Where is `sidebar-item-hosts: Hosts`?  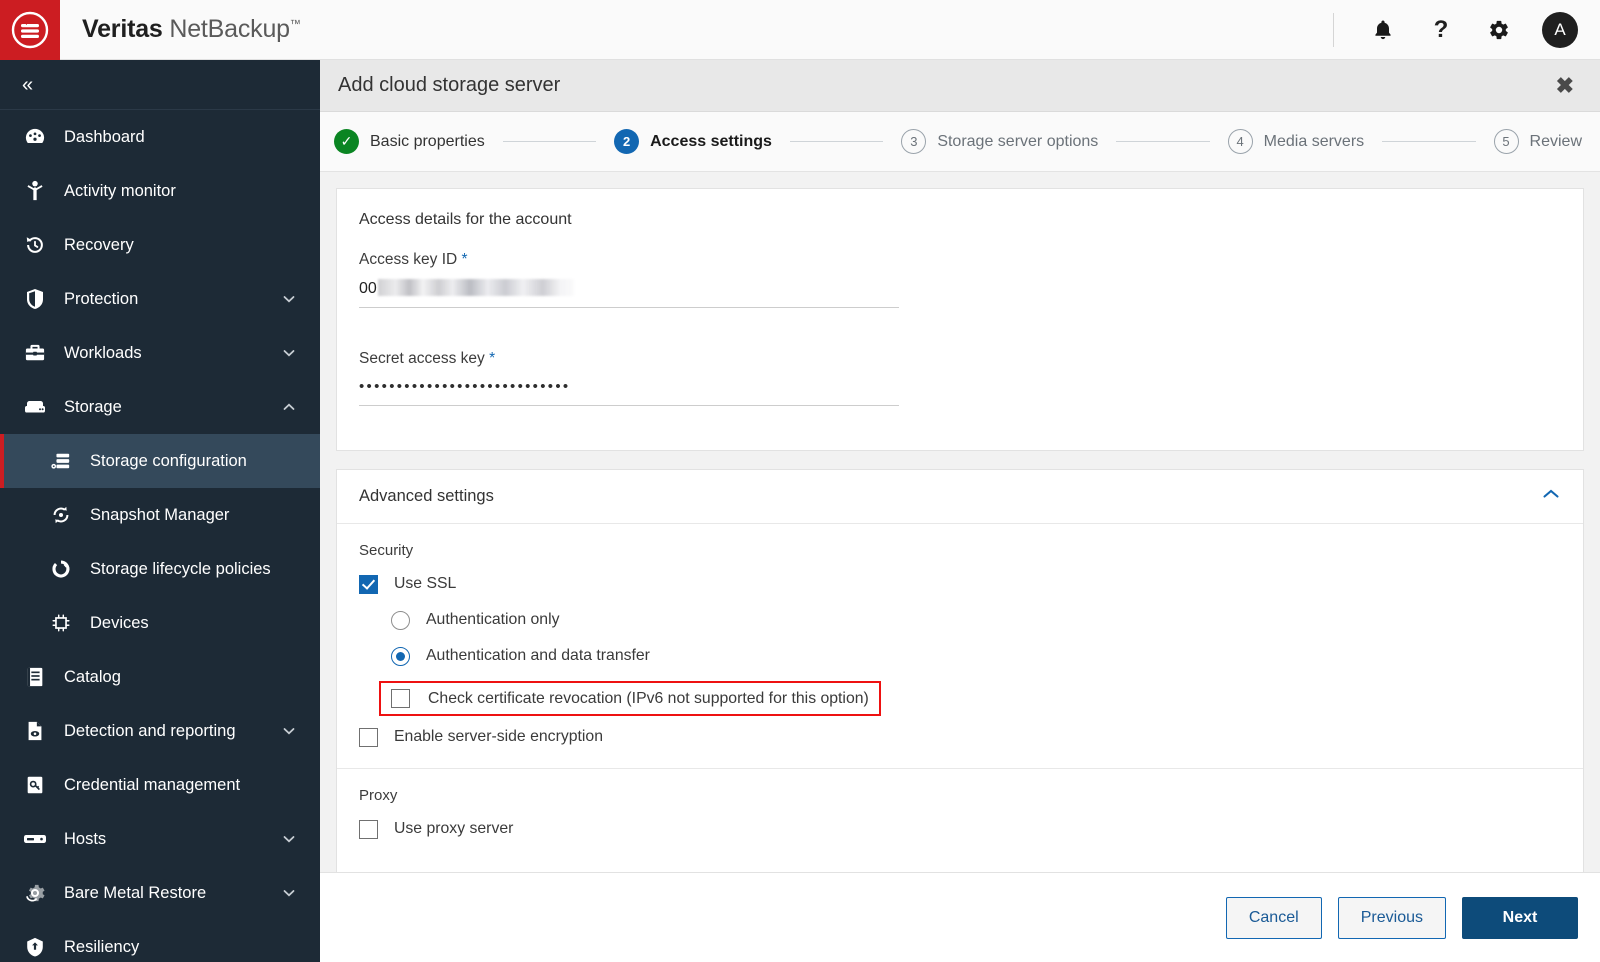
sidebar-item-hosts: Hosts is located at coordinates (160, 839).